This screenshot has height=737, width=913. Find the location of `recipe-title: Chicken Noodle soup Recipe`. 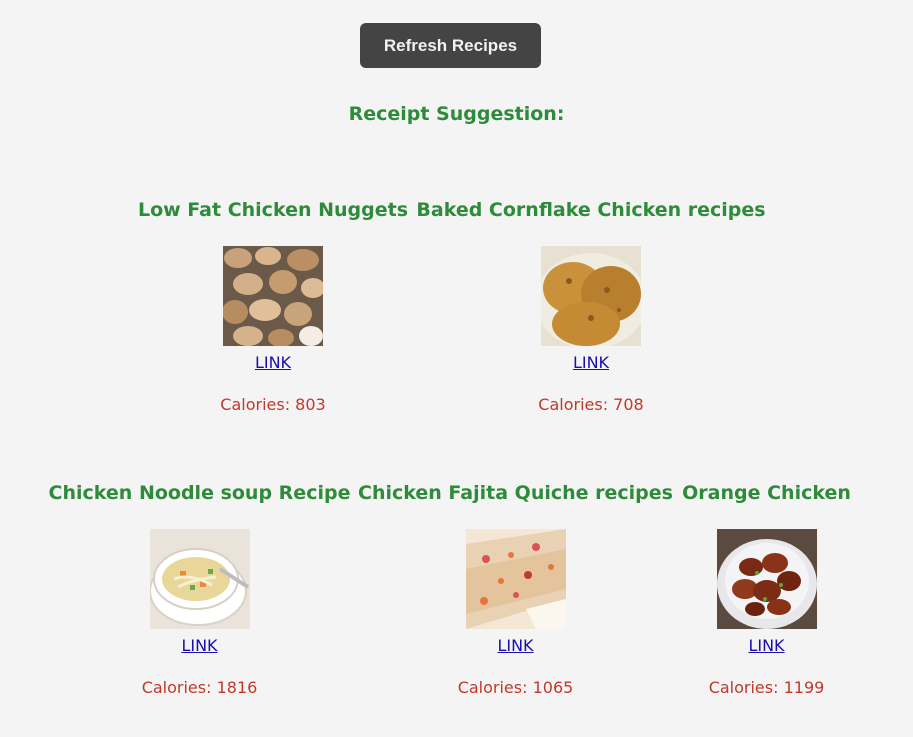

recipe-title: Chicken Noodle soup Recipe is located at coordinates (199, 493).